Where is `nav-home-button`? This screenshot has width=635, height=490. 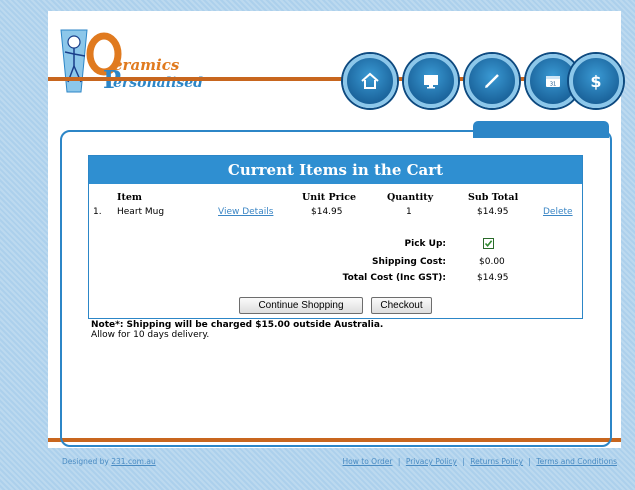
nav-home-button is located at coordinates (370, 81).